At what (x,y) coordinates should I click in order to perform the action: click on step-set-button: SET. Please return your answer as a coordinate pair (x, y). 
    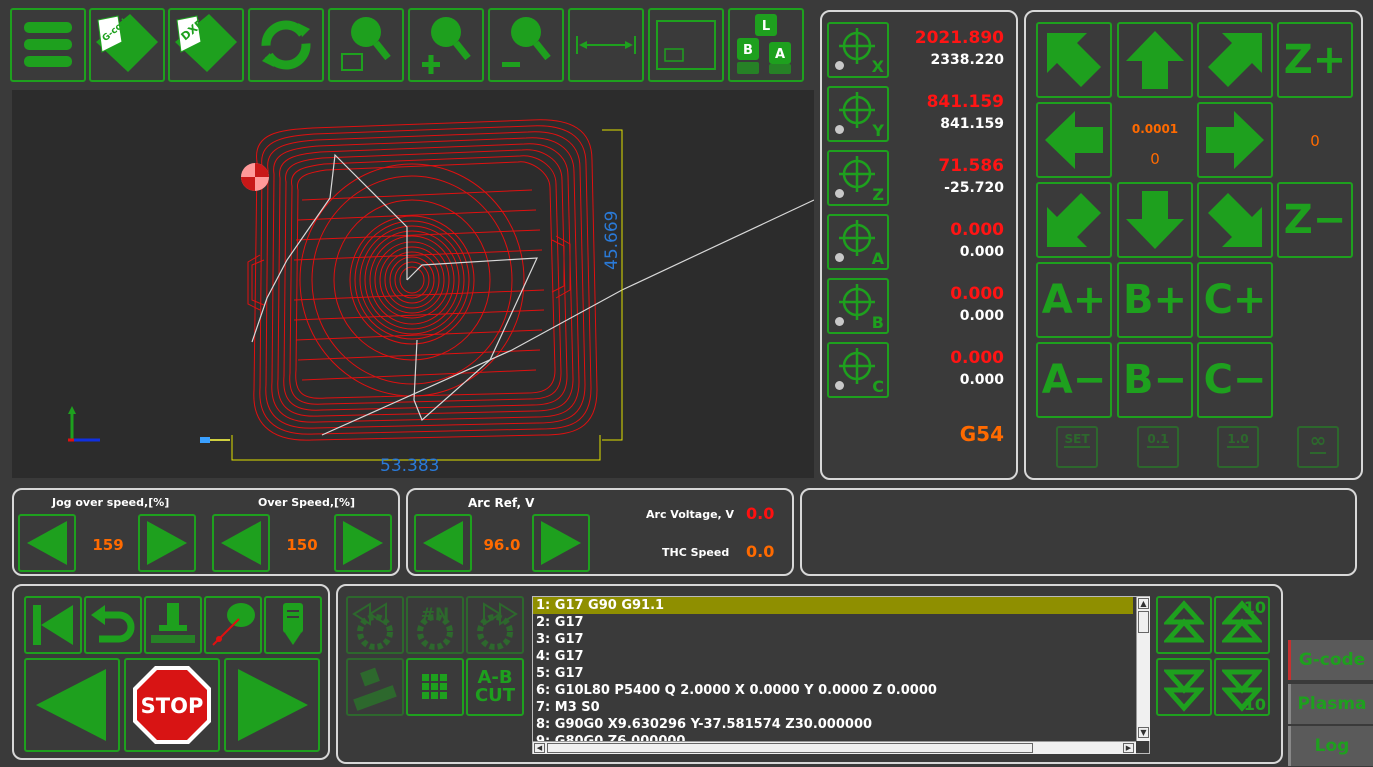
    Looking at the image, I should click on (1077, 447).